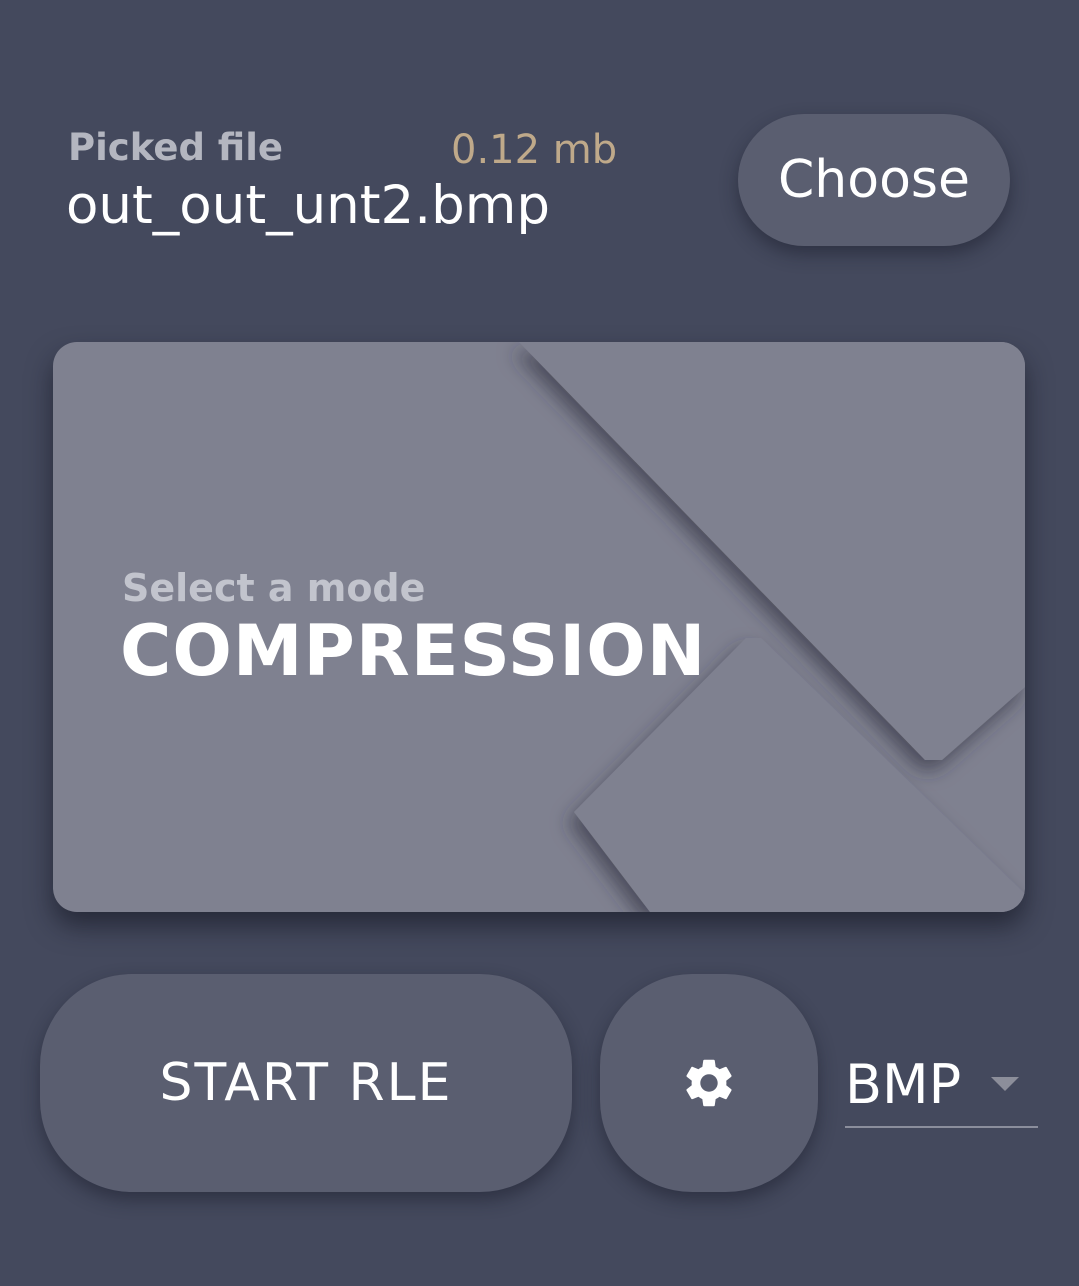 Image resolution: width=1079 pixels, height=1286 pixels. Describe the element at coordinates (176, 147) in the screenshot. I see `picked-file-label: Picked file` at that location.